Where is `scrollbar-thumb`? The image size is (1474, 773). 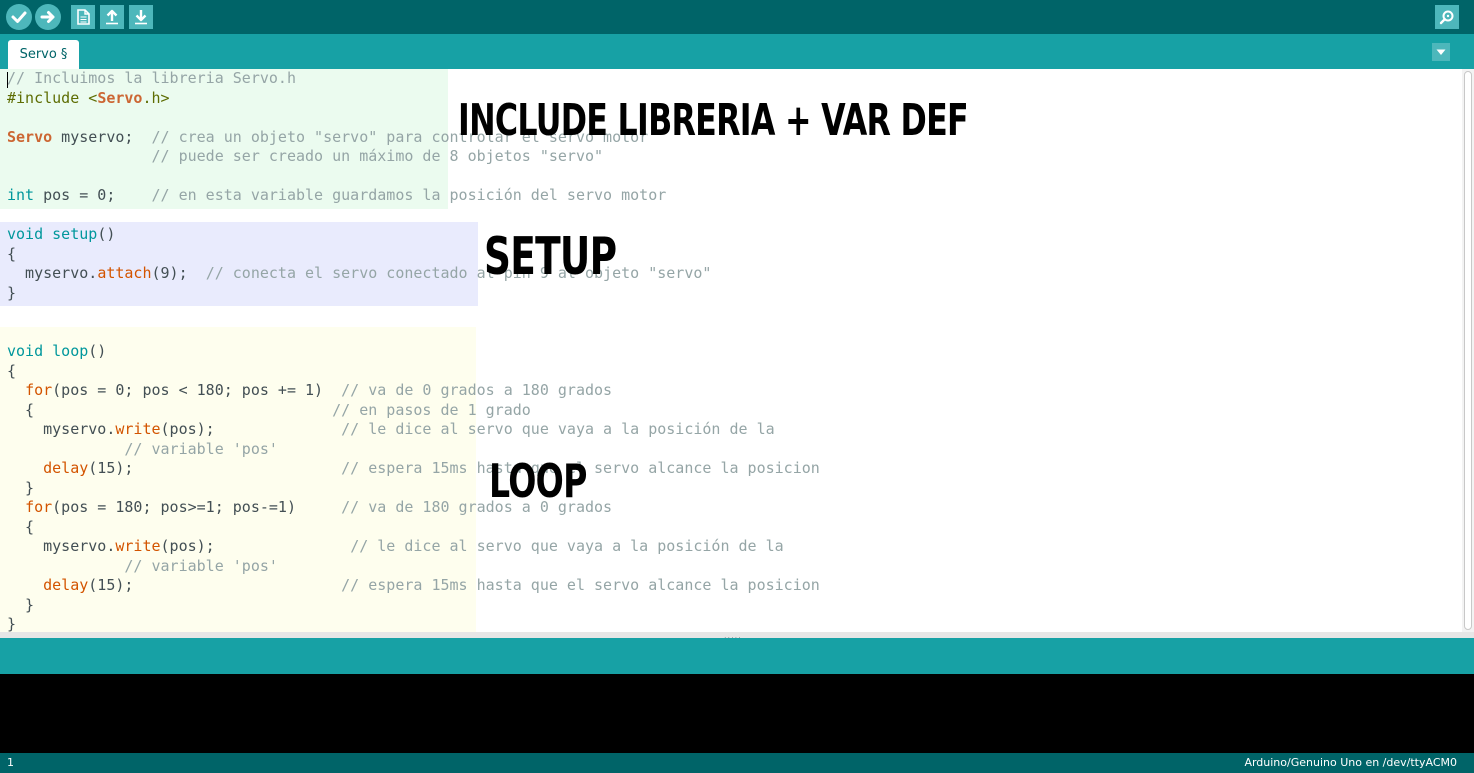
scrollbar-thumb is located at coordinates (1468, 350).